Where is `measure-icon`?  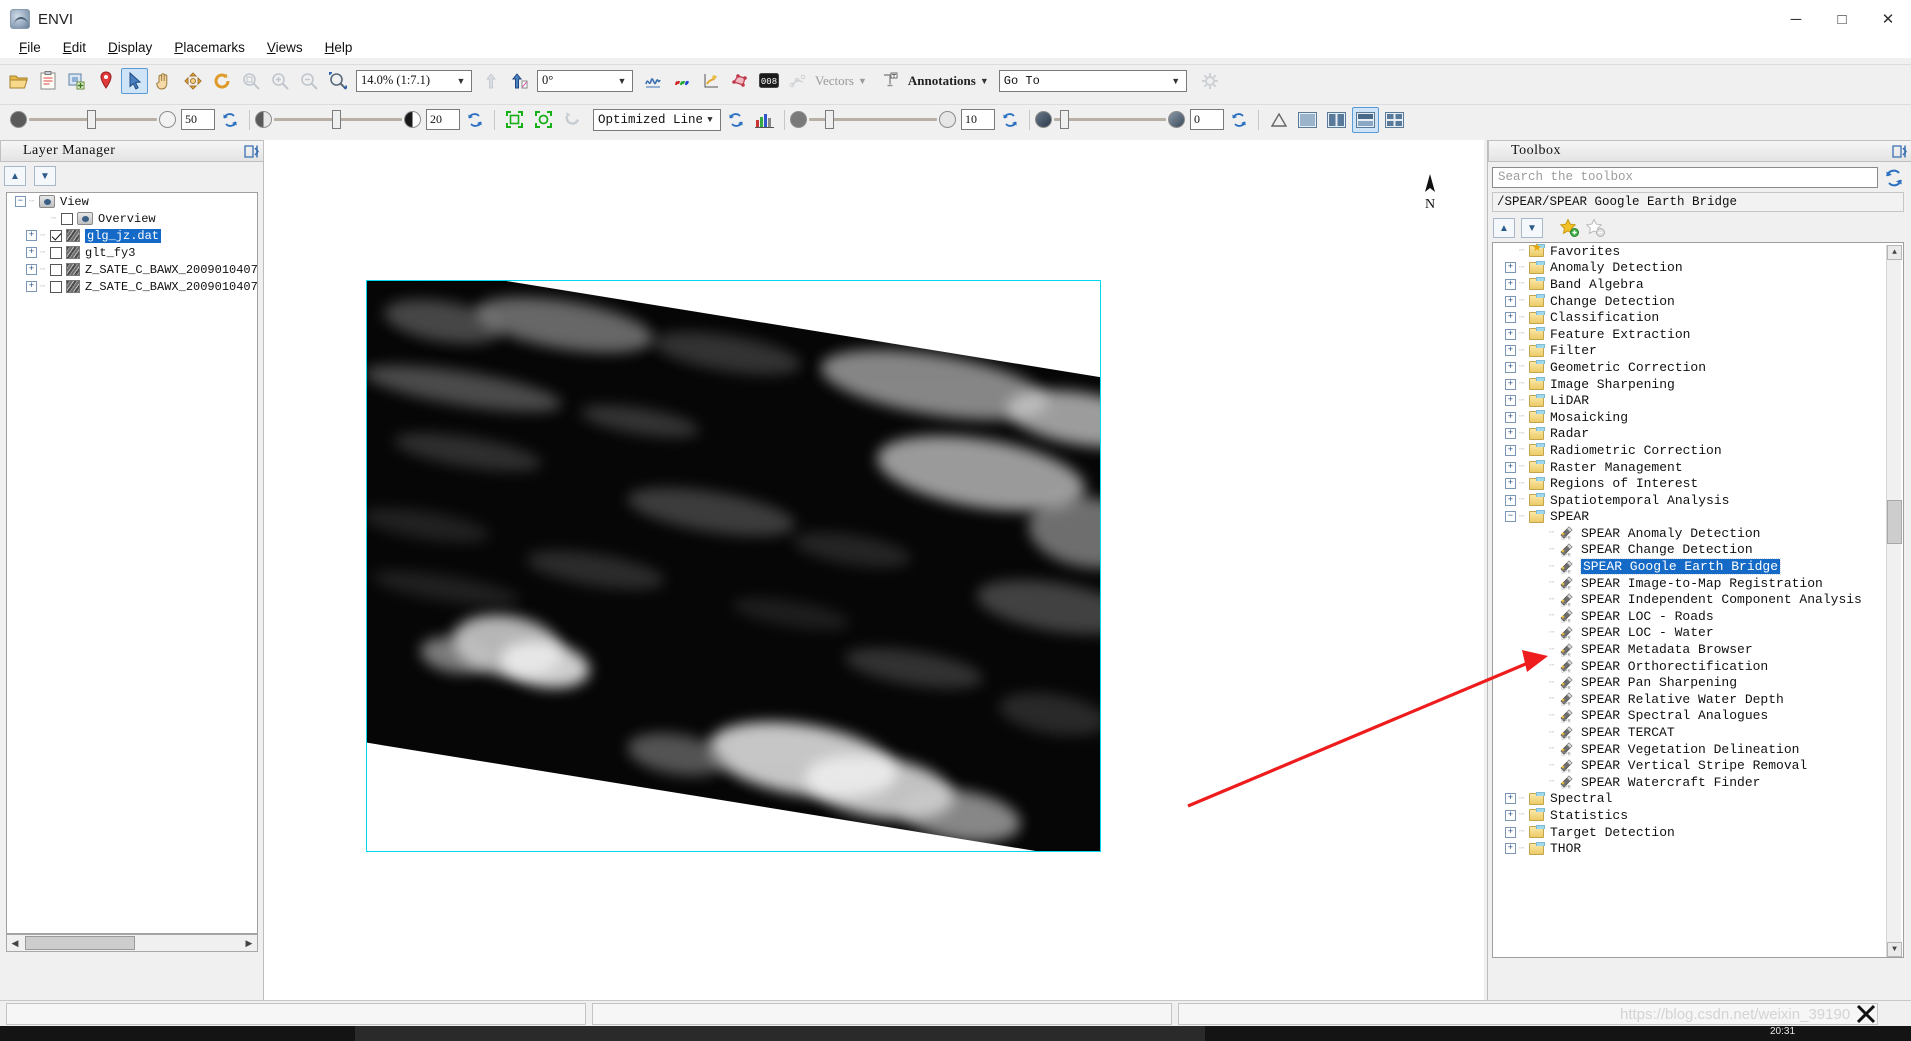
measure-icon is located at coordinates (1278, 120).